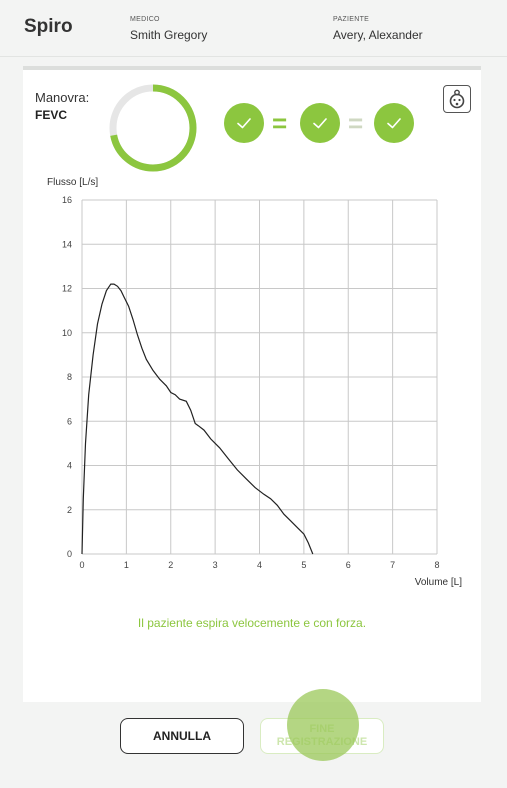  Describe the element at coordinates (69, 377) in the screenshot. I see `y-tick-label: 8` at that location.